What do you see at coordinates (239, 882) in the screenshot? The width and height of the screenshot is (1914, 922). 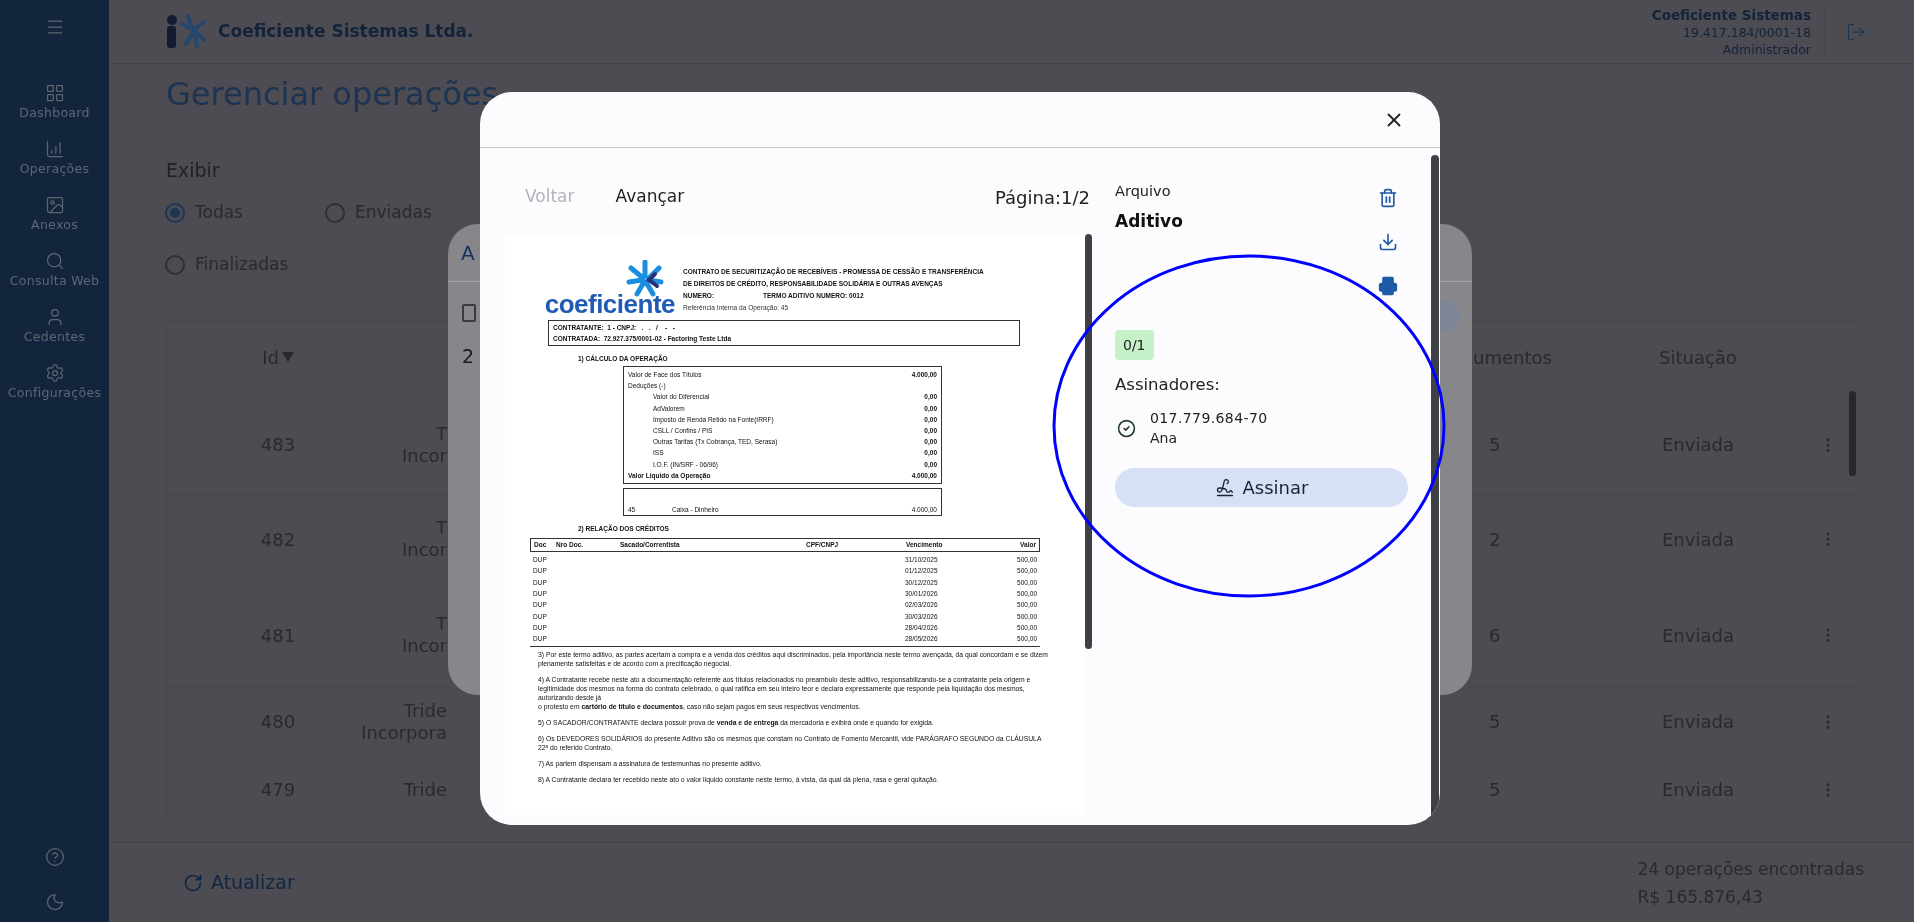 I see `refresh-button: Atualizar` at bounding box center [239, 882].